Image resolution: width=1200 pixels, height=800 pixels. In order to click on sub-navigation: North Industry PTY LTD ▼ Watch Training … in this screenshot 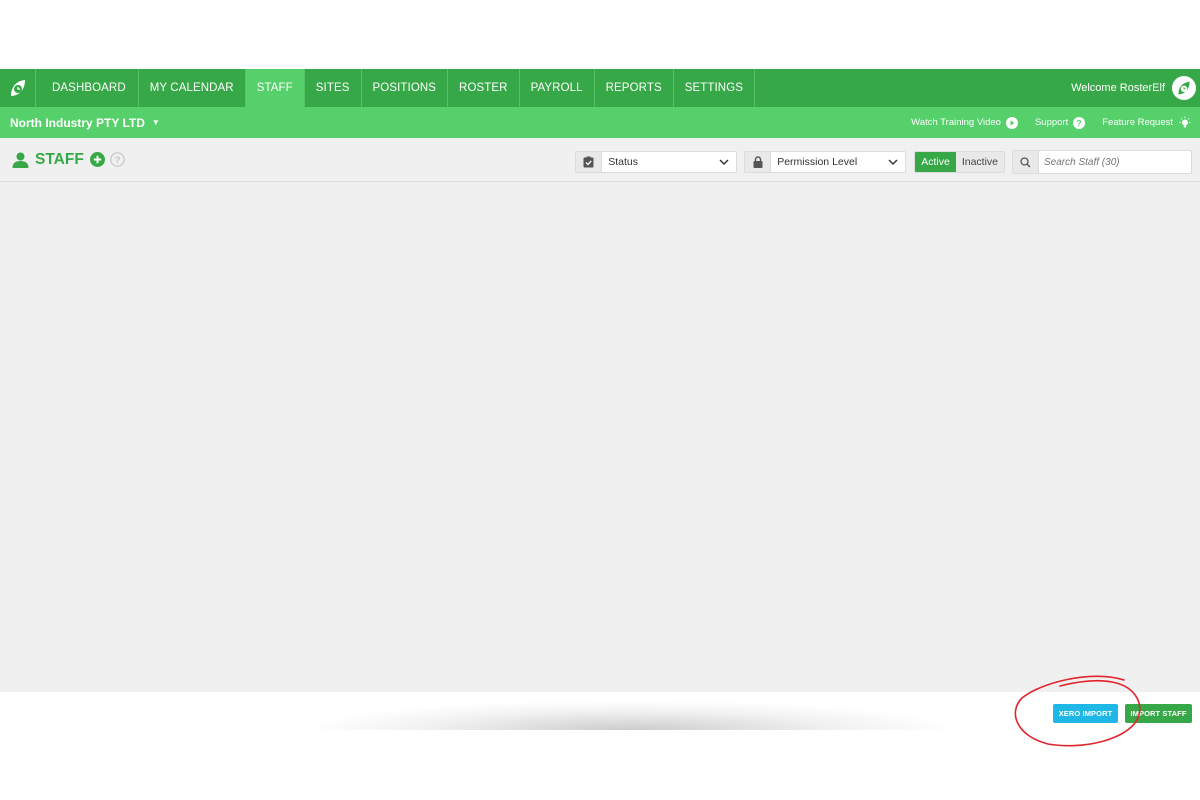, I will do `click(600, 122)`.